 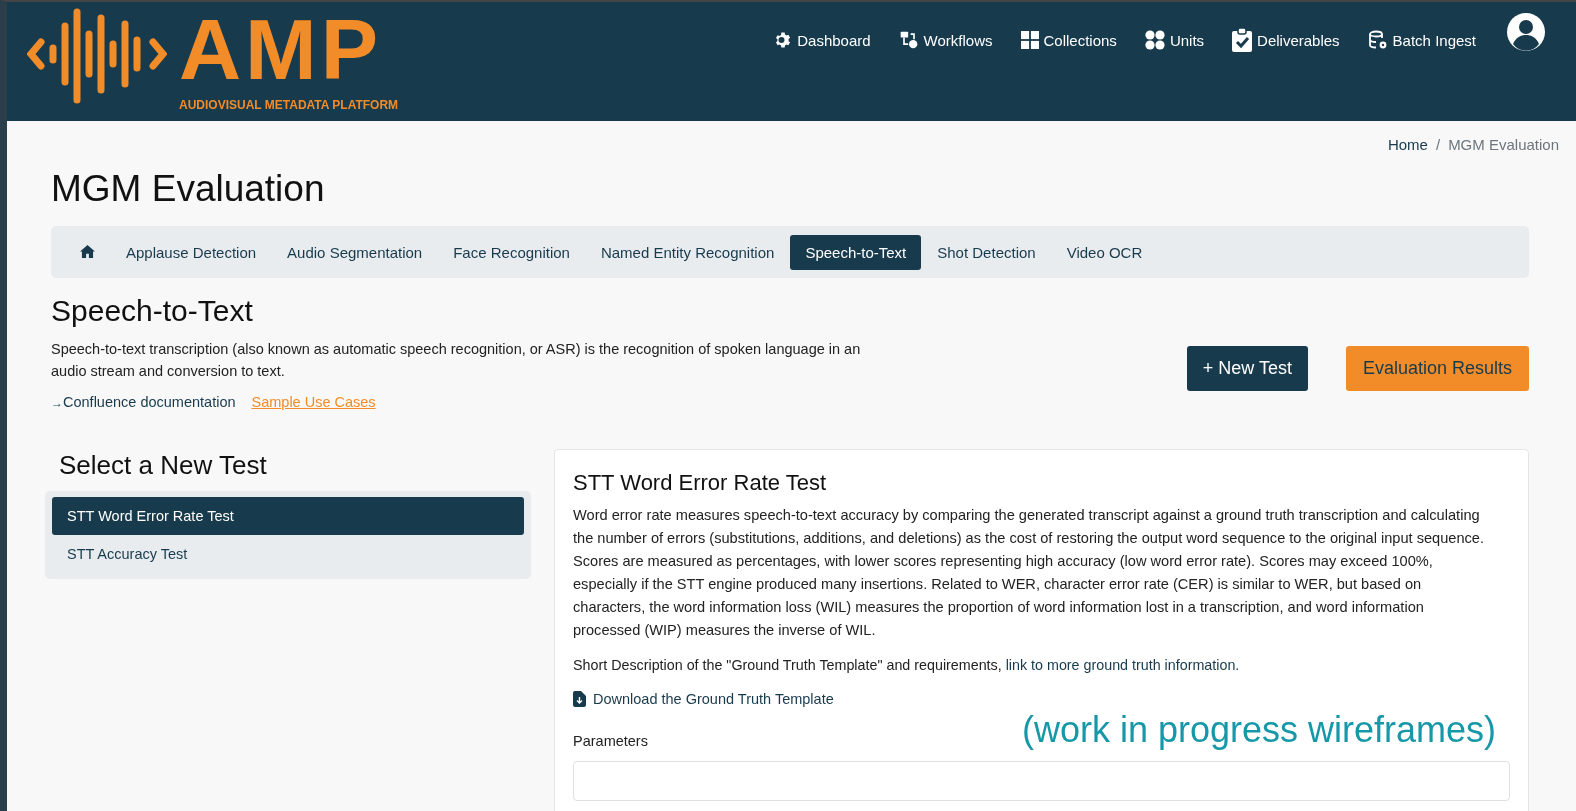 I want to click on test-description: Word error rate measures speech-to-text accuracy by comparing the generated transcript against a ground truth transcription and calculating the number of errors (substitutions, additions, and deletions) as the cost of restoring the output word sequence to the original input sequence. Scores are measured as percentages, with lower scores representing high accuracy (low word error rate). Scores may exceed 100%, especially if the STT engine produced many insertions. Related to WER, character error rate (CER) is similar to WER, but based on characters, the word information loss (WIL) measures the proportion of word information lost in a transcription, and word information processed (WIP) measures the inverse of WIL., so click(x=1029, y=573).